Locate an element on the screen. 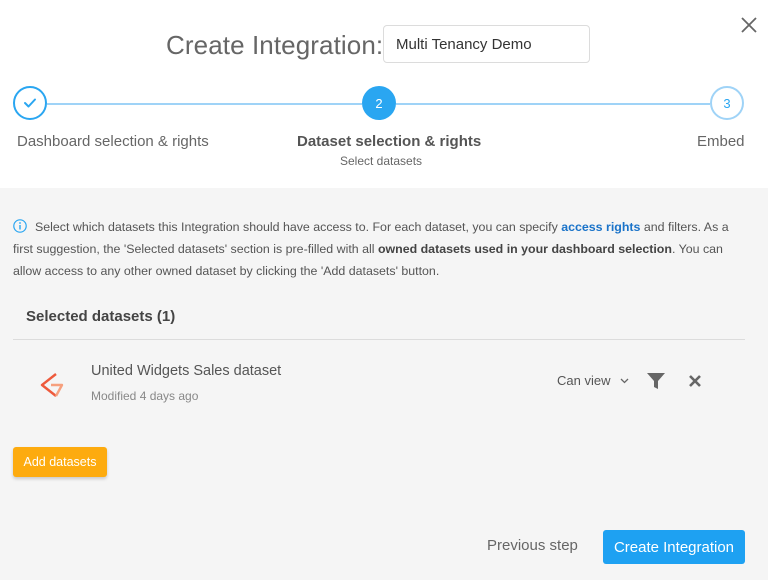 The height and width of the screenshot is (580, 768). add-datasets-button: Add datasets is located at coordinates (60, 462).